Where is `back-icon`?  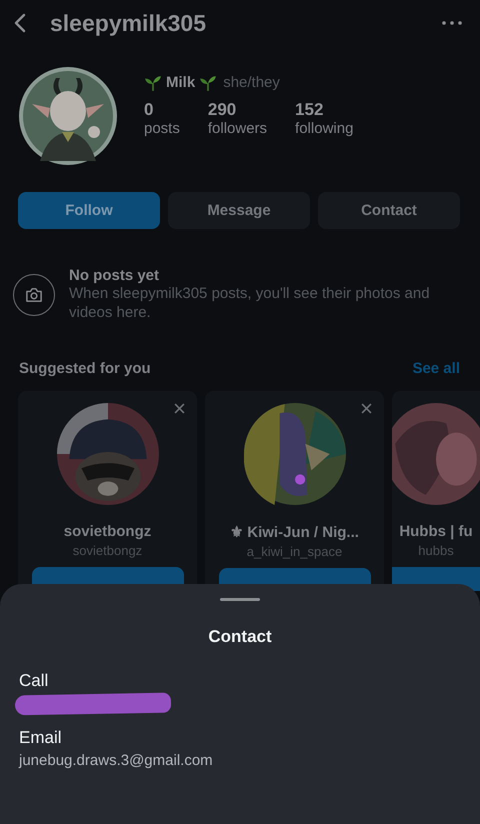
back-icon is located at coordinates (20, 23).